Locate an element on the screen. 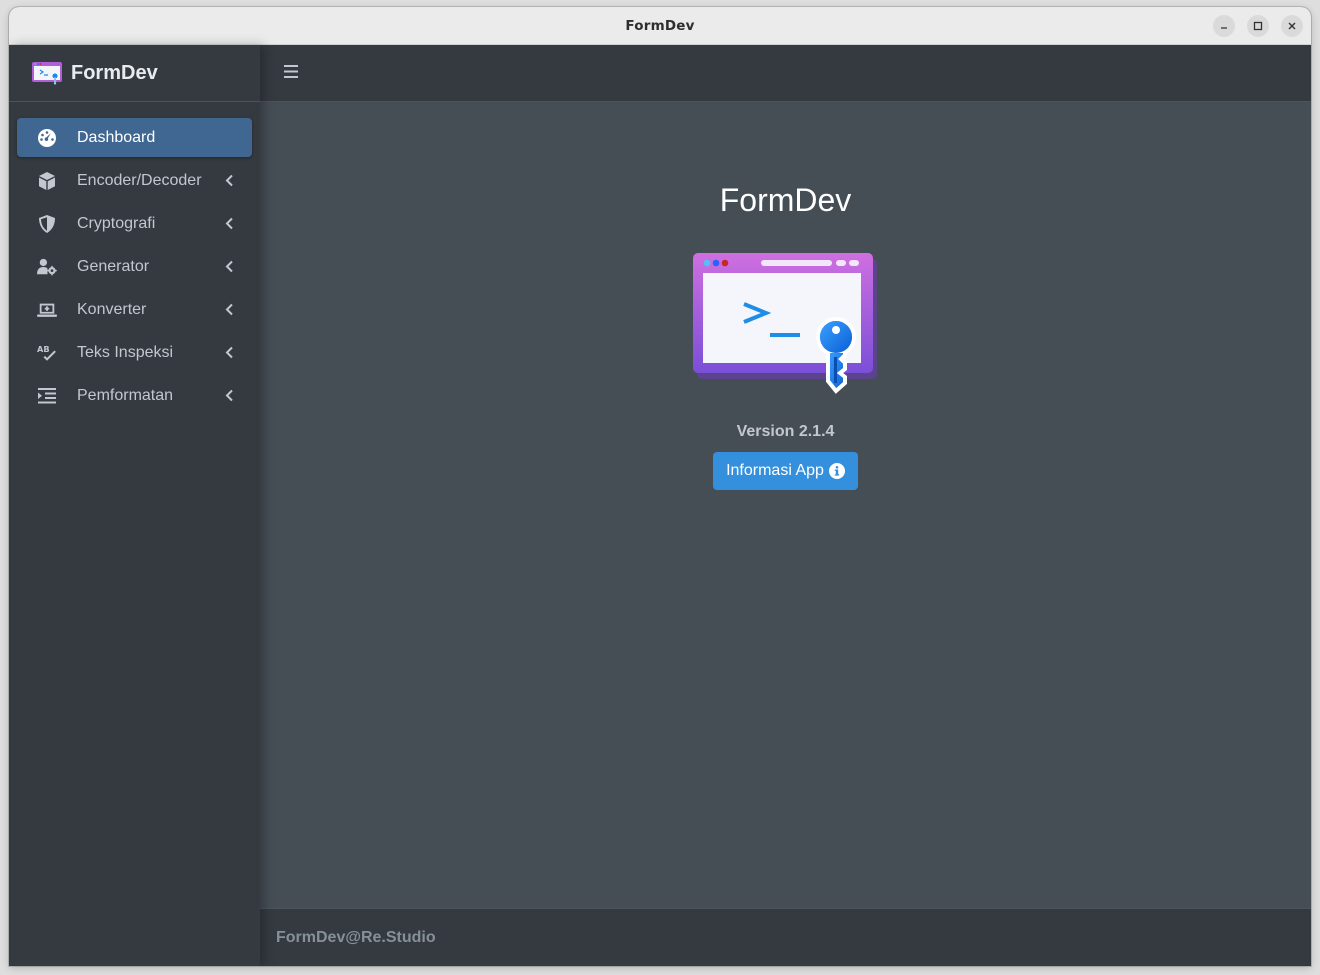 This screenshot has width=1320, height=975. app-info-button: Informasi App is located at coordinates (785, 471).